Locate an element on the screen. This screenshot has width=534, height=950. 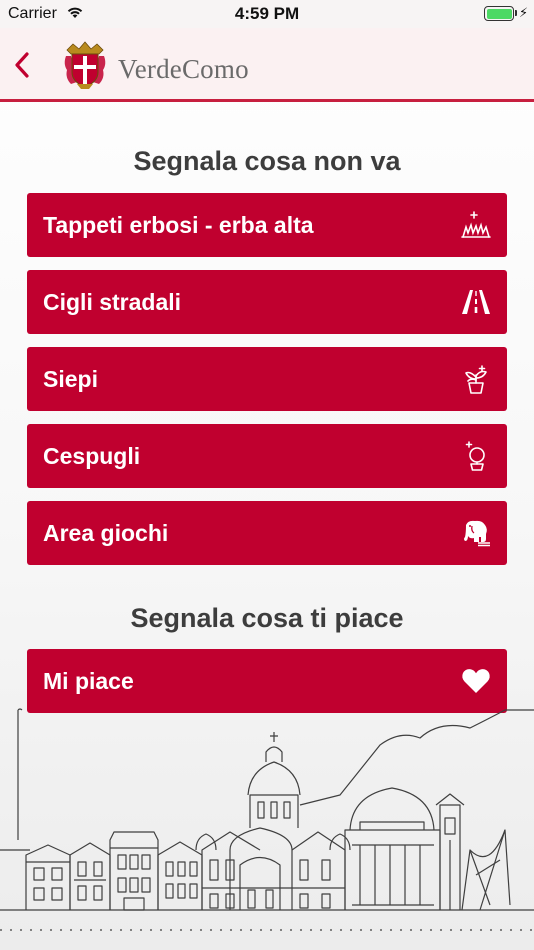
button-label: Siepi is located at coordinates (70, 378).